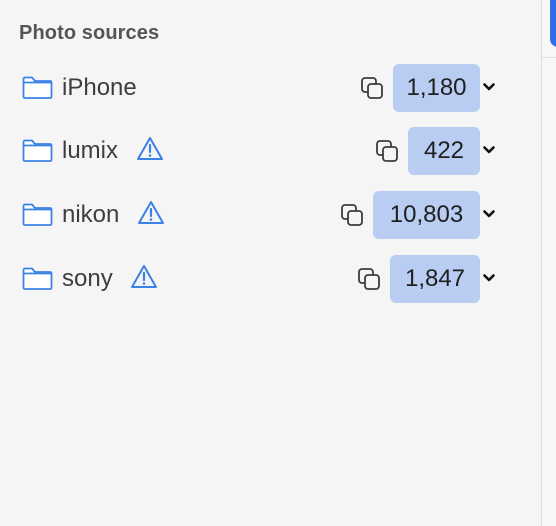  What do you see at coordinates (90, 150) in the screenshot?
I see `source-name: lumix` at bounding box center [90, 150].